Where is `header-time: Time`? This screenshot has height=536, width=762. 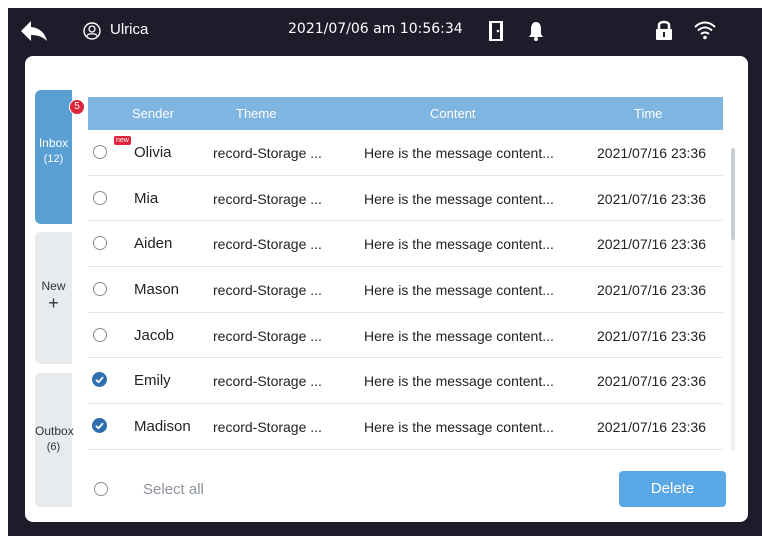 header-time: Time is located at coordinates (648, 113).